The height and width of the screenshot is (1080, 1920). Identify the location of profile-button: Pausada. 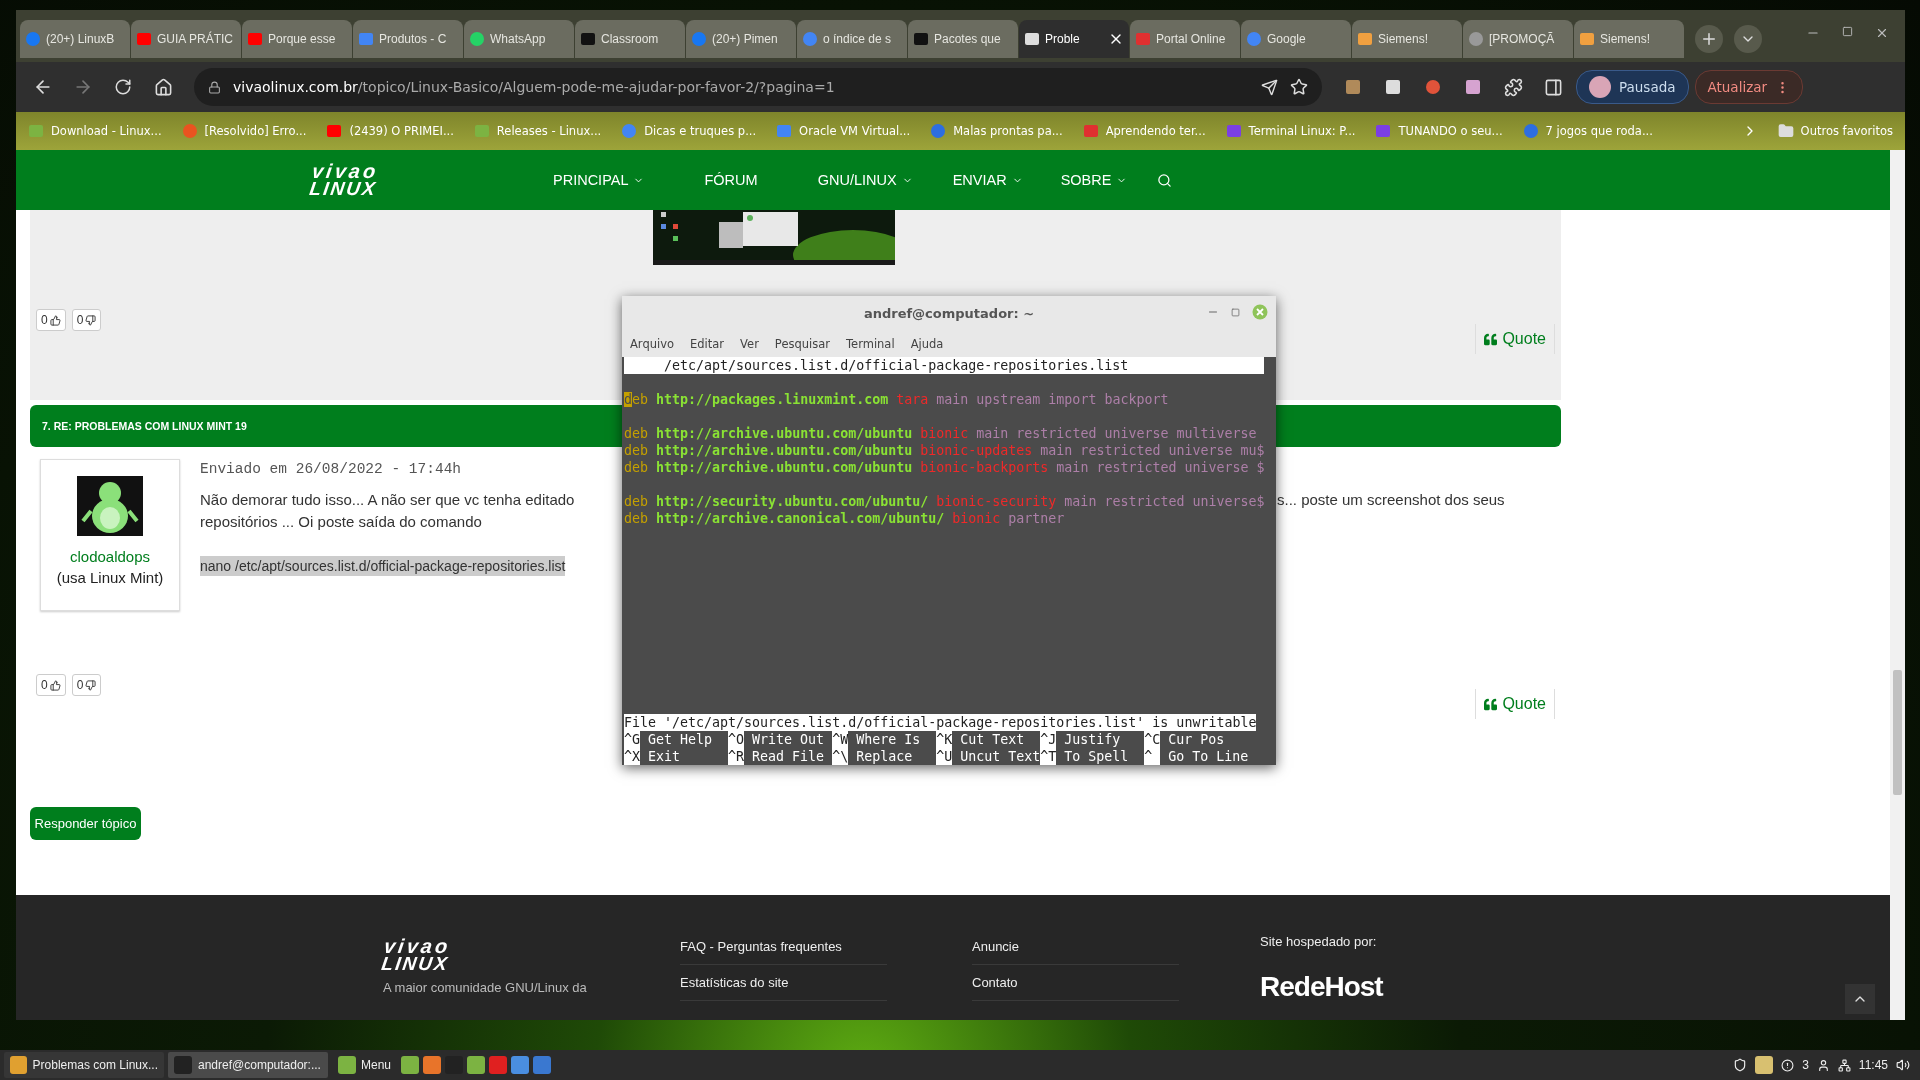
(1632, 87).